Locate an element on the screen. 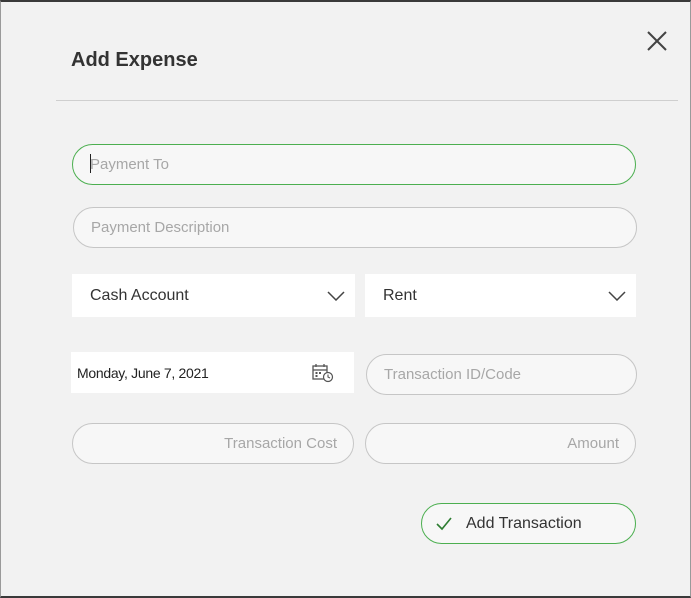 This screenshot has height=598, width=691. date-picker: Monday, June 7, 2021 is located at coordinates (212, 372).